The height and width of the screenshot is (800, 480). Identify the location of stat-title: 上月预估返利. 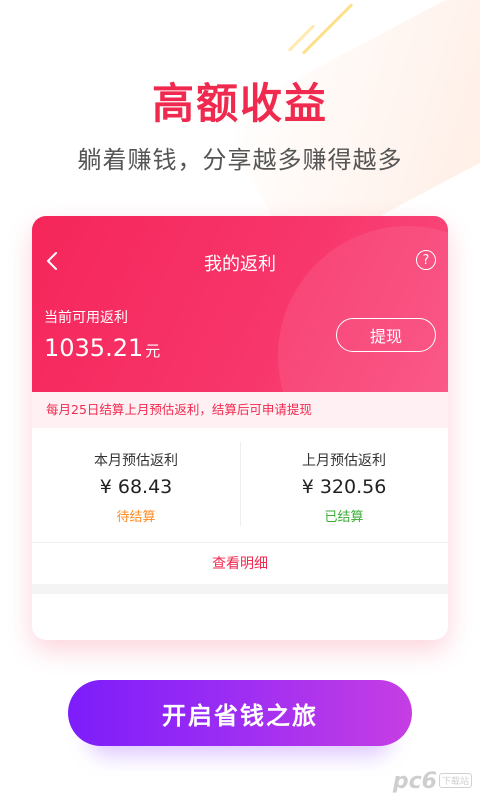
(344, 461).